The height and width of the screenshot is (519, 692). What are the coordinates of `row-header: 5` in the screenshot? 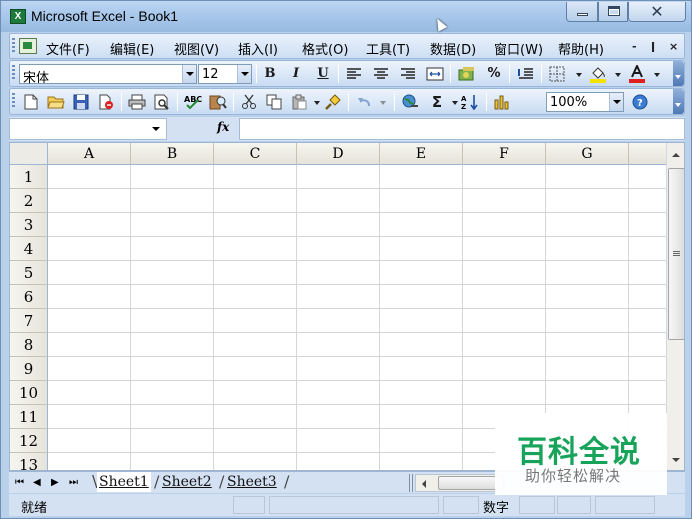 It's located at (29, 273).